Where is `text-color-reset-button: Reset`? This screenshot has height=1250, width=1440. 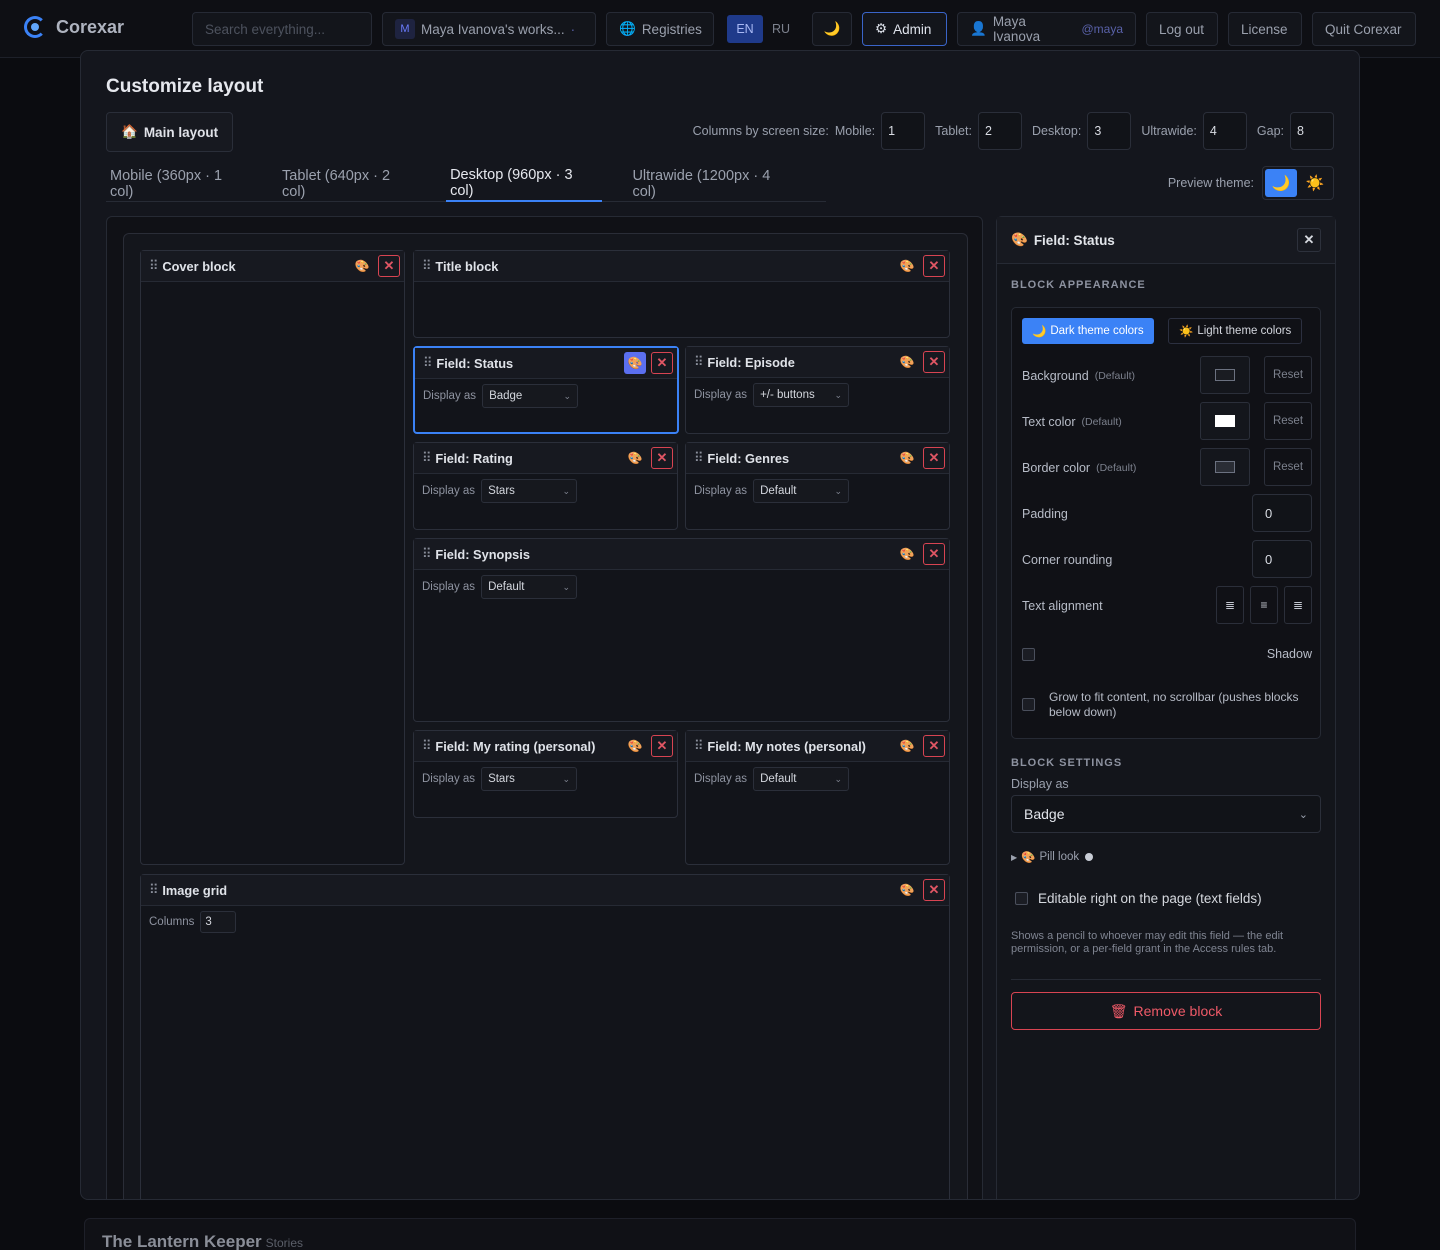
text-color-reset-button: Reset is located at coordinates (1288, 421).